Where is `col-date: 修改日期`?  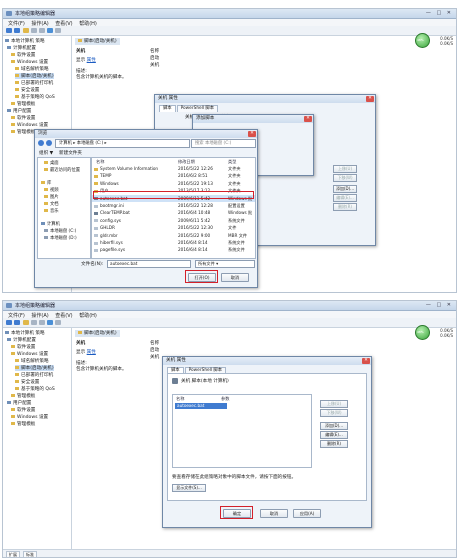
col-date: 修改日期 is located at coordinates (186, 161).